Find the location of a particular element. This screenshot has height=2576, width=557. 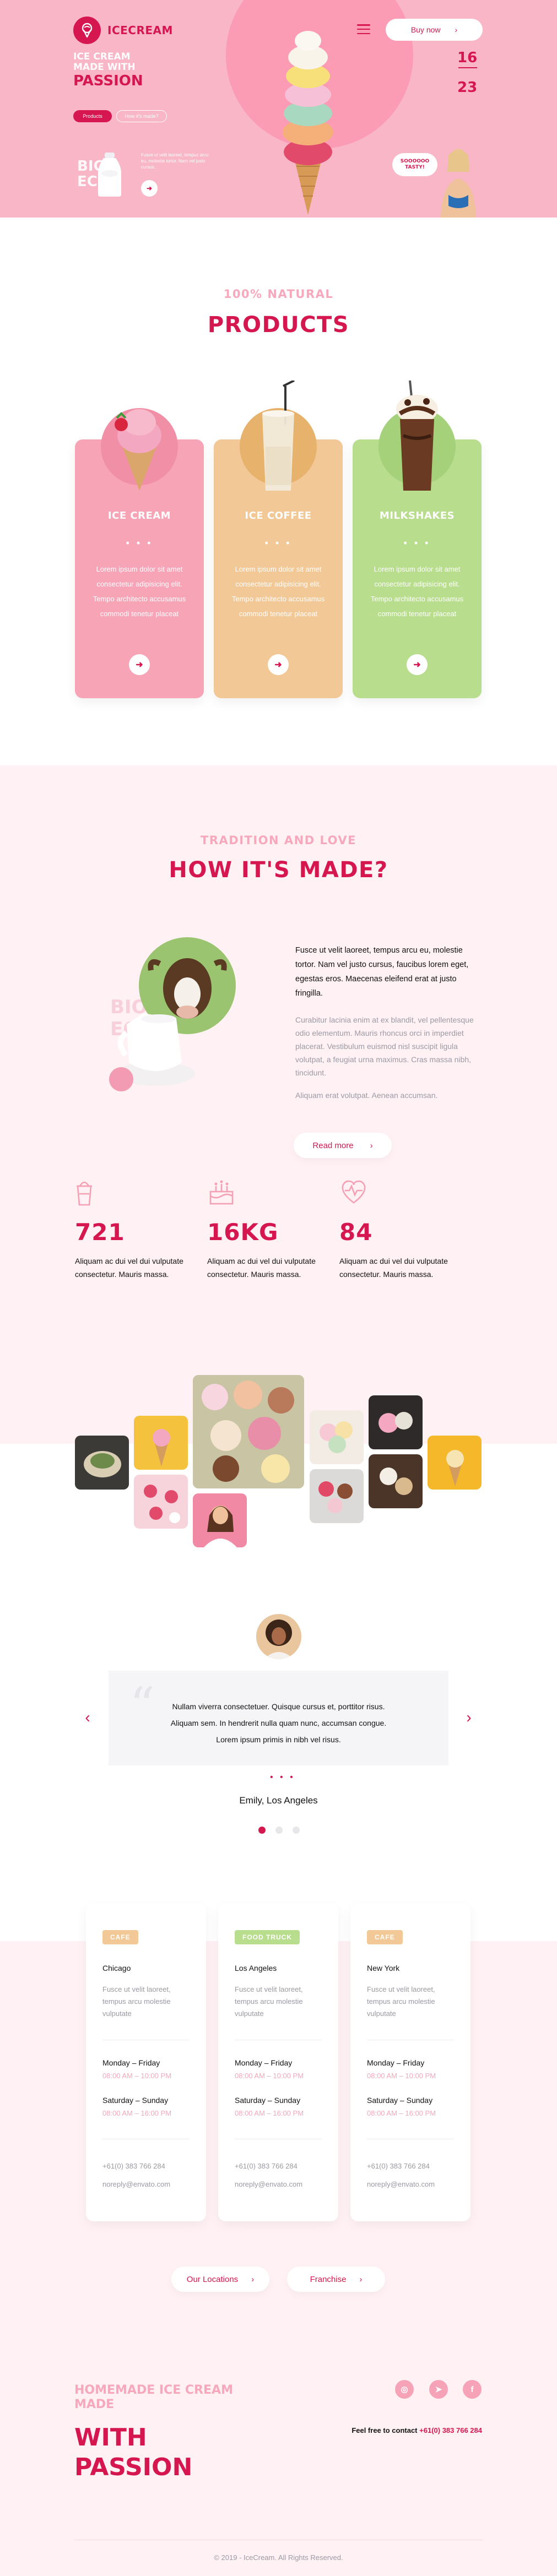

telegram-icon: ➤ is located at coordinates (438, 2390).